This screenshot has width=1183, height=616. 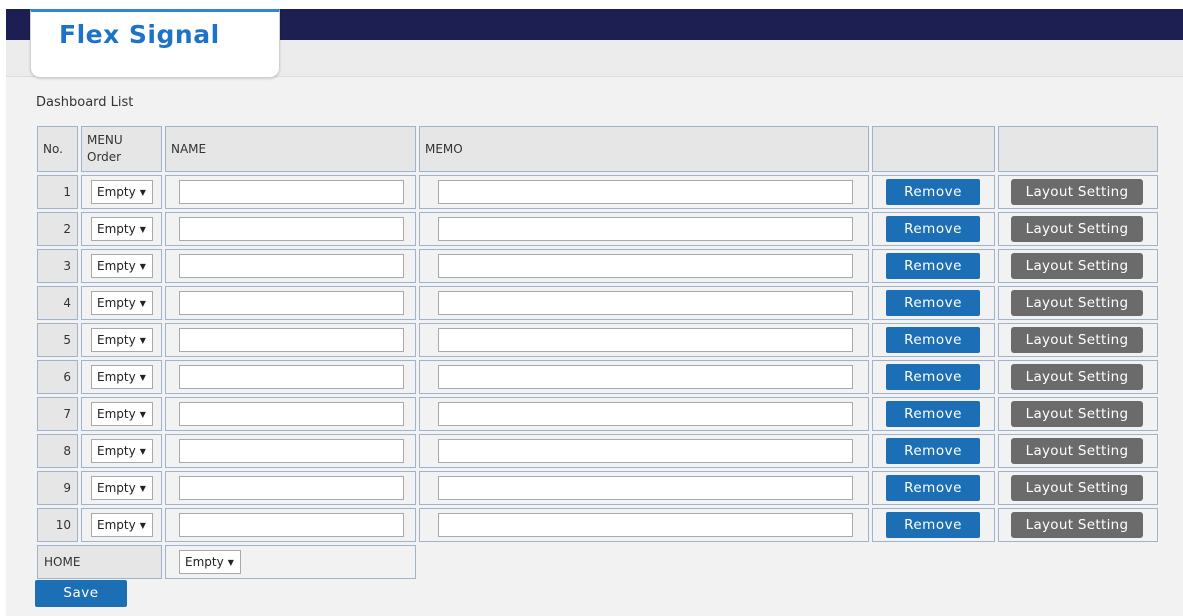 I want to click on logo-tab: Flex Signal, so click(x=155, y=43).